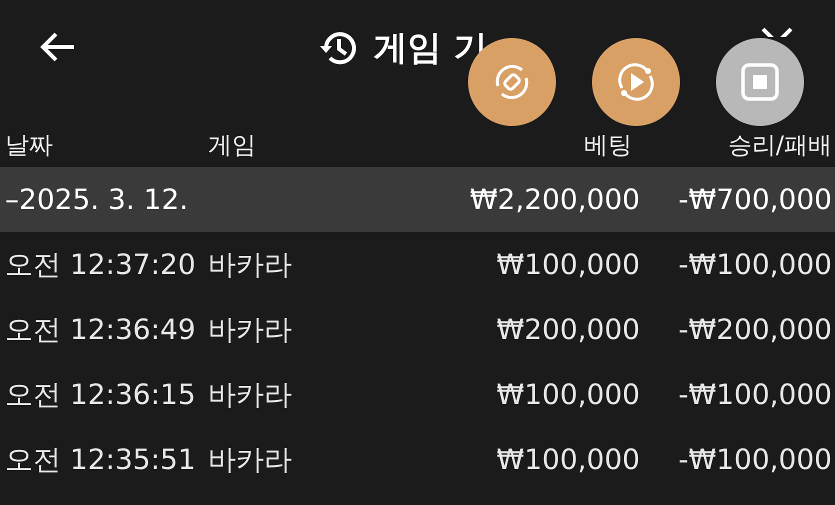  Describe the element at coordinates (568, 329) in the screenshot. I see `bet-cell-text: ₩200,000` at that location.